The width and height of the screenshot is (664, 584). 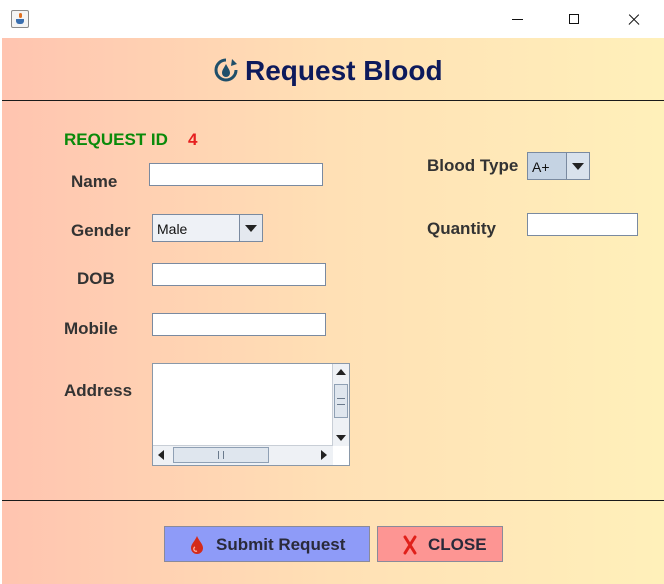 What do you see at coordinates (575, 20) in the screenshot?
I see `maximize-button` at bounding box center [575, 20].